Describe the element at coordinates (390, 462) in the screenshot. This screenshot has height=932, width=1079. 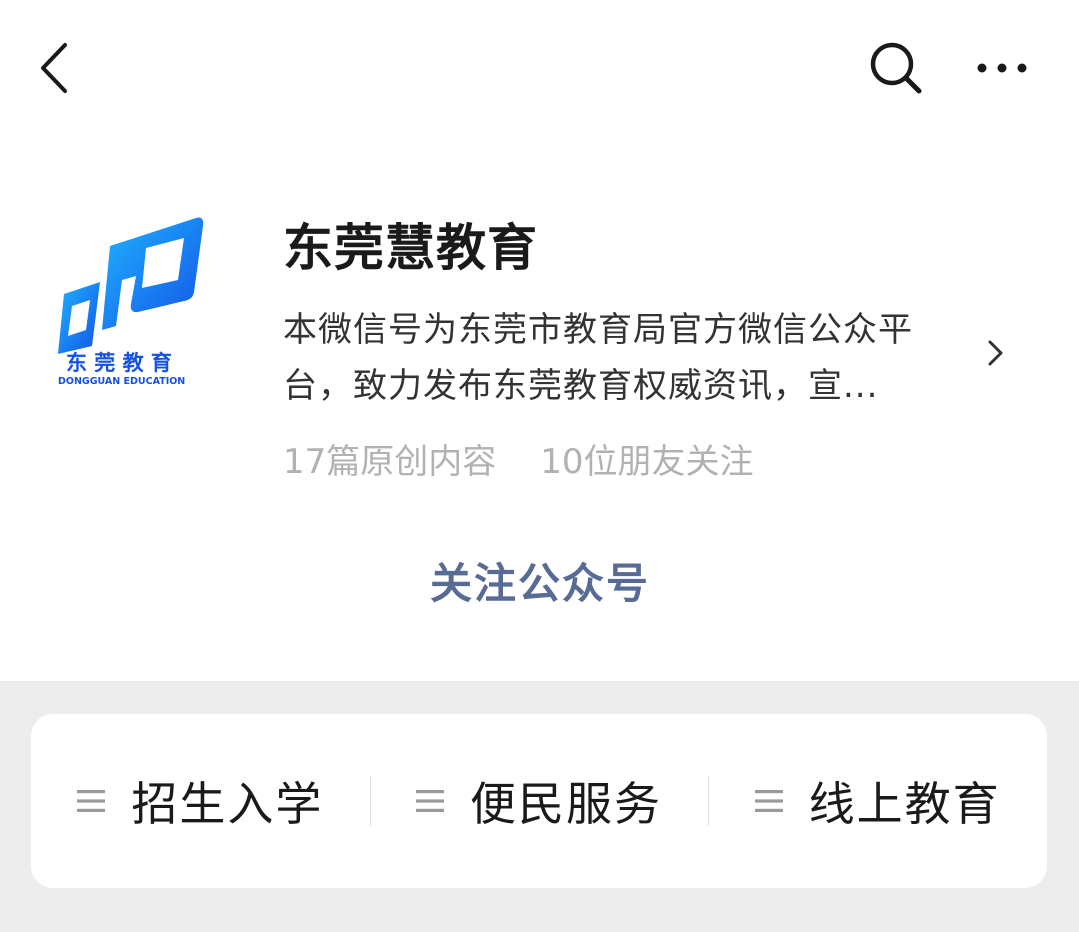
I see `original-articles-count: 17篇原创内容` at that location.